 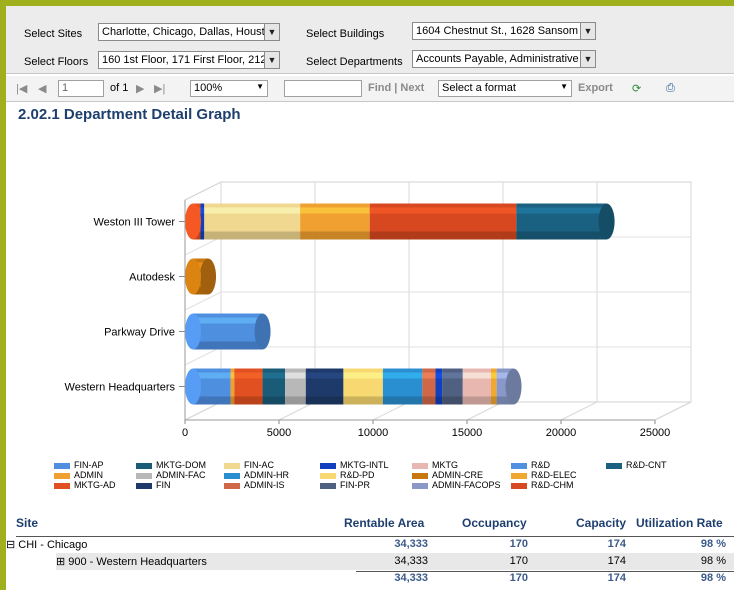 What do you see at coordinates (357, 475) in the screenshot?
I see `legend-label: R&D-PD` at bounding box center [357, 475].